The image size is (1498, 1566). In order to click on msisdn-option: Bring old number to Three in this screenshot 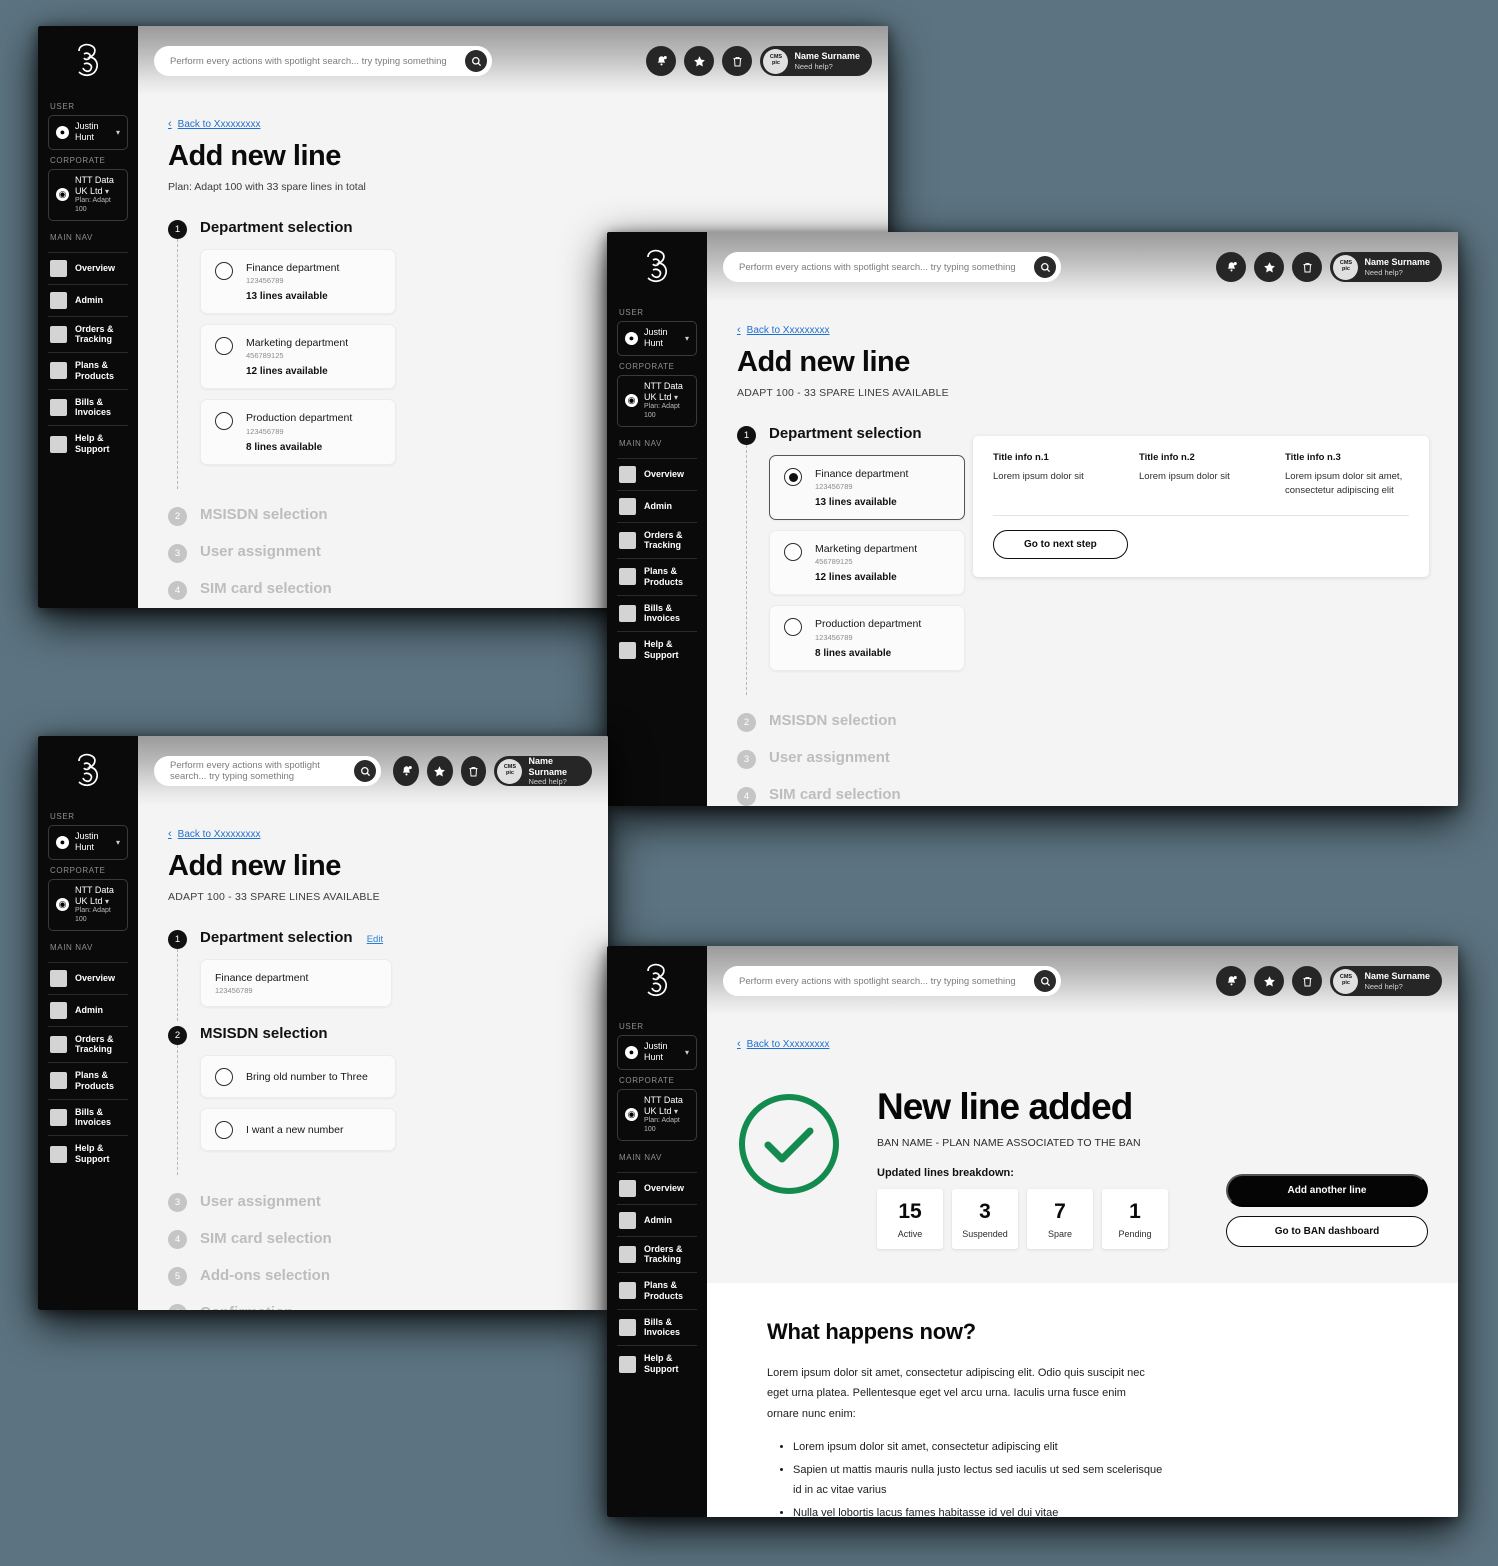, I will do `click(298, 1077)`.